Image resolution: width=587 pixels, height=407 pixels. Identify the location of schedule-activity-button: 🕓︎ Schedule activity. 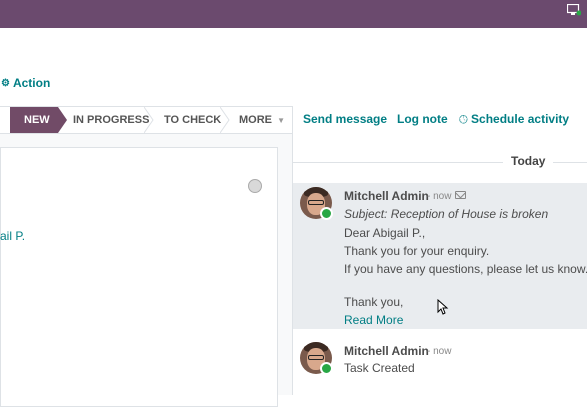
(514, 119).